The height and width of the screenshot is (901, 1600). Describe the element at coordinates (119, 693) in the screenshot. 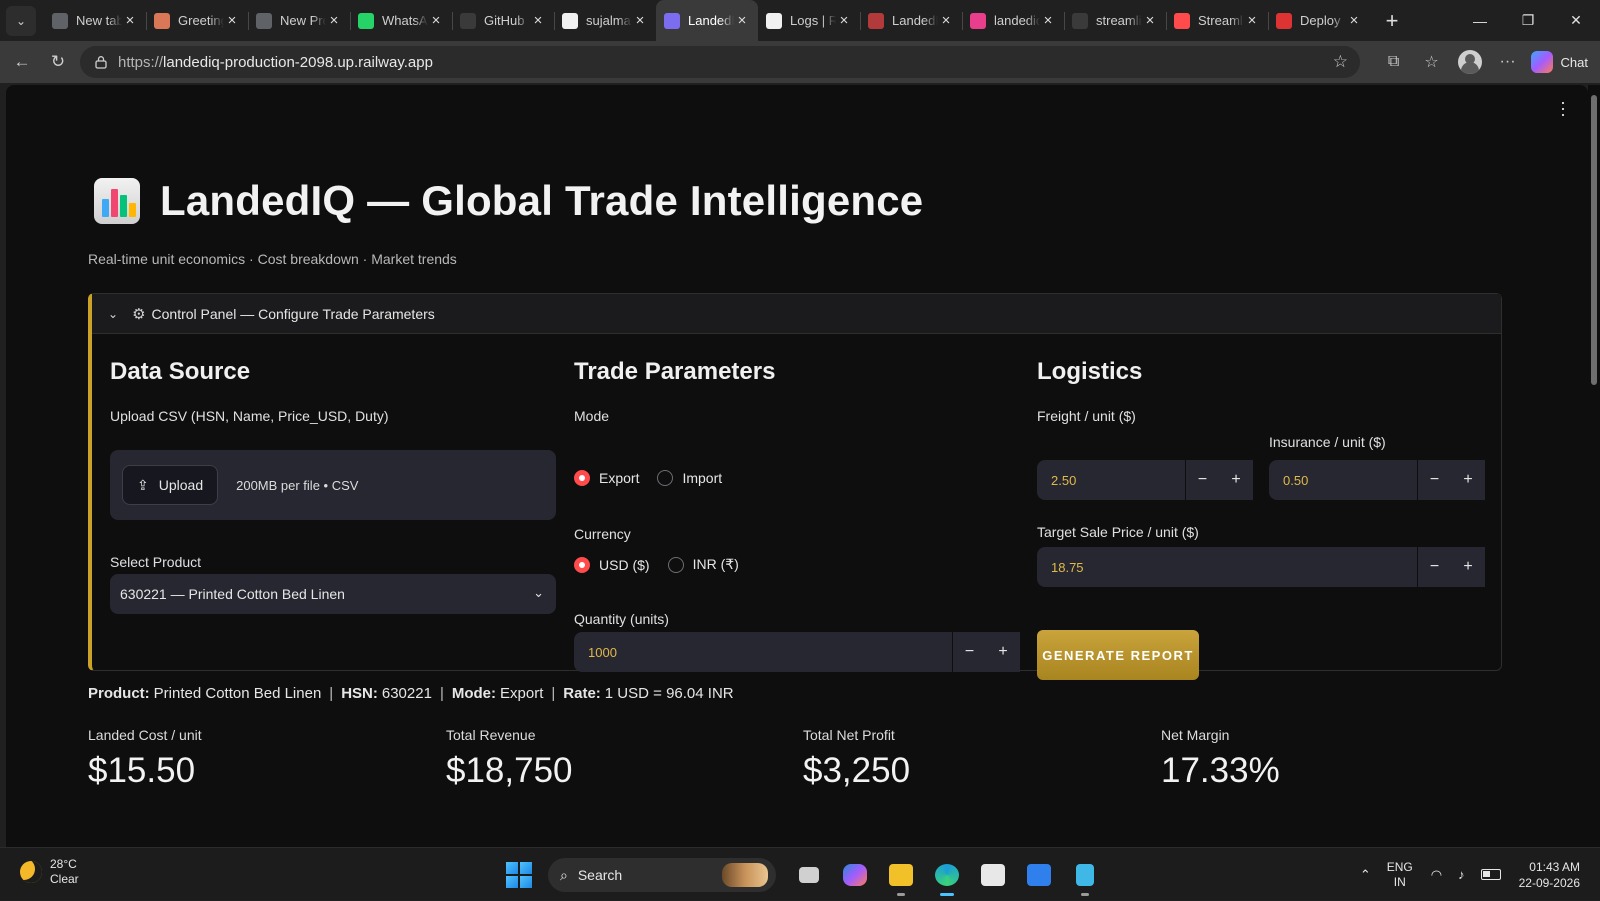

I see `summary-product-key: Product:` at that location.